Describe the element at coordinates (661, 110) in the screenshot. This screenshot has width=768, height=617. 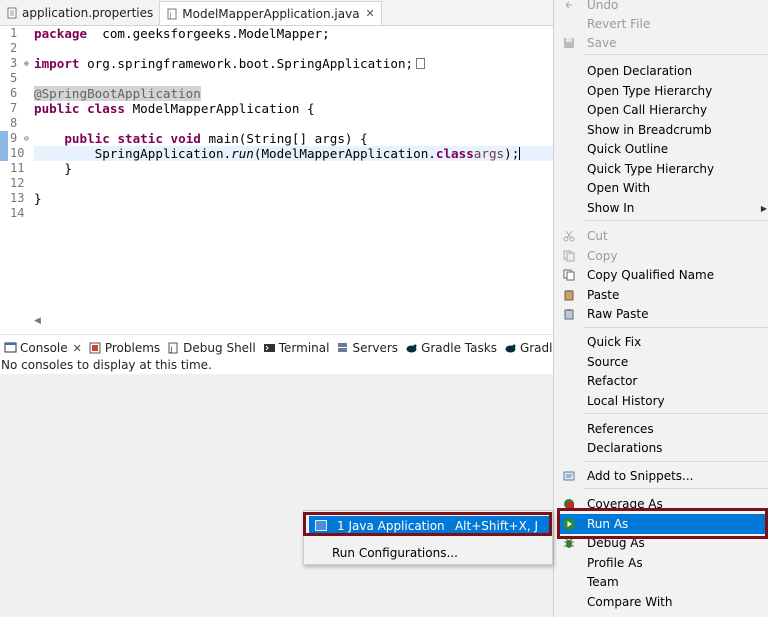
I see `menu-item-open-call-hierarchy: Open Call Hierarchy` at that location.